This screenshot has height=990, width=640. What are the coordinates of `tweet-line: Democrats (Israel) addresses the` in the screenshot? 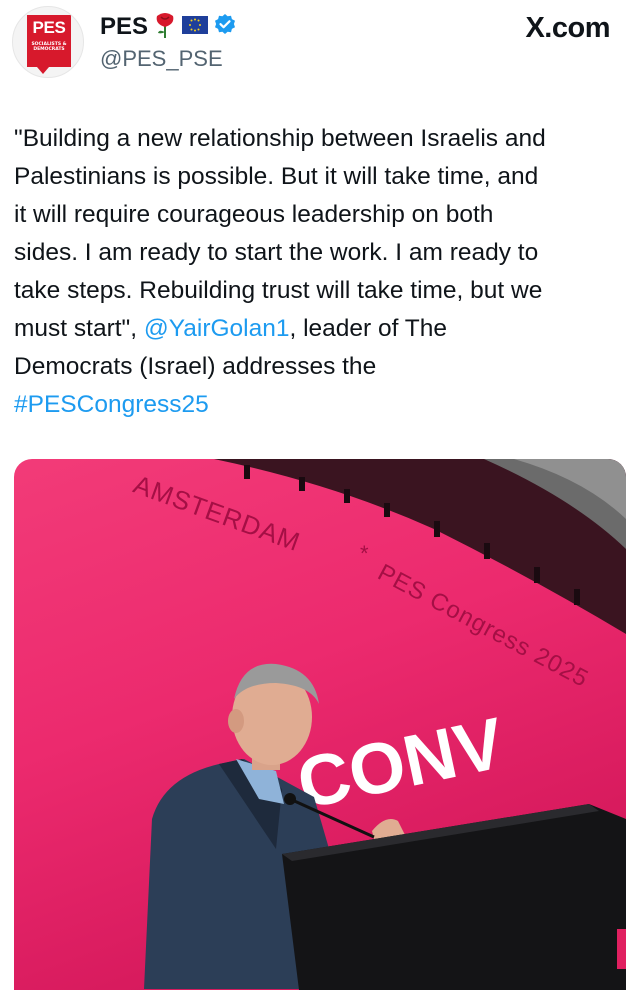 It's located at (195, 366).